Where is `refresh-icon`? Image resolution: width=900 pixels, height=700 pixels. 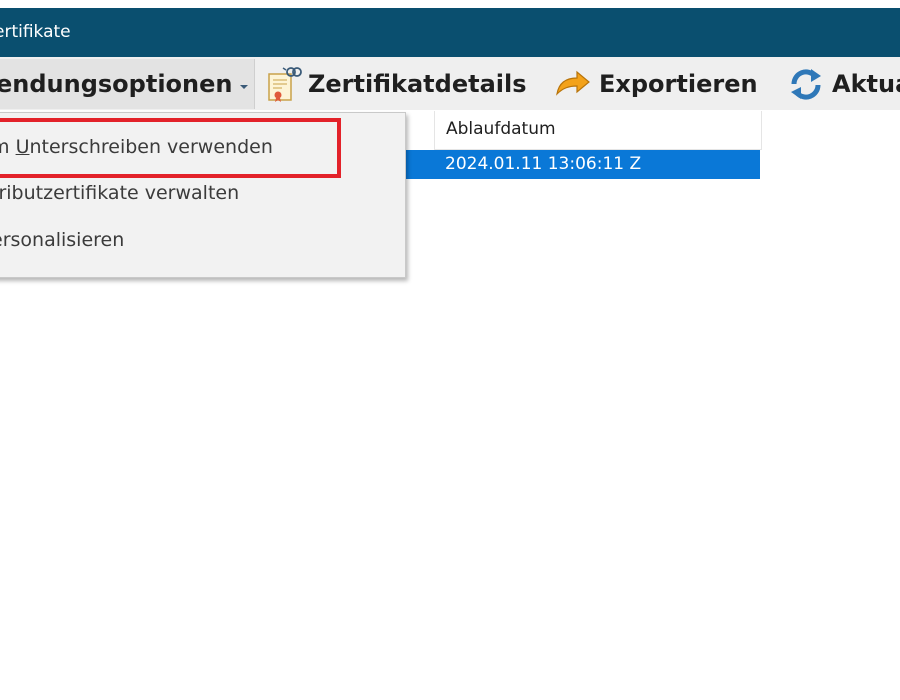
refresh-icon is located at coordinates (806, 84).